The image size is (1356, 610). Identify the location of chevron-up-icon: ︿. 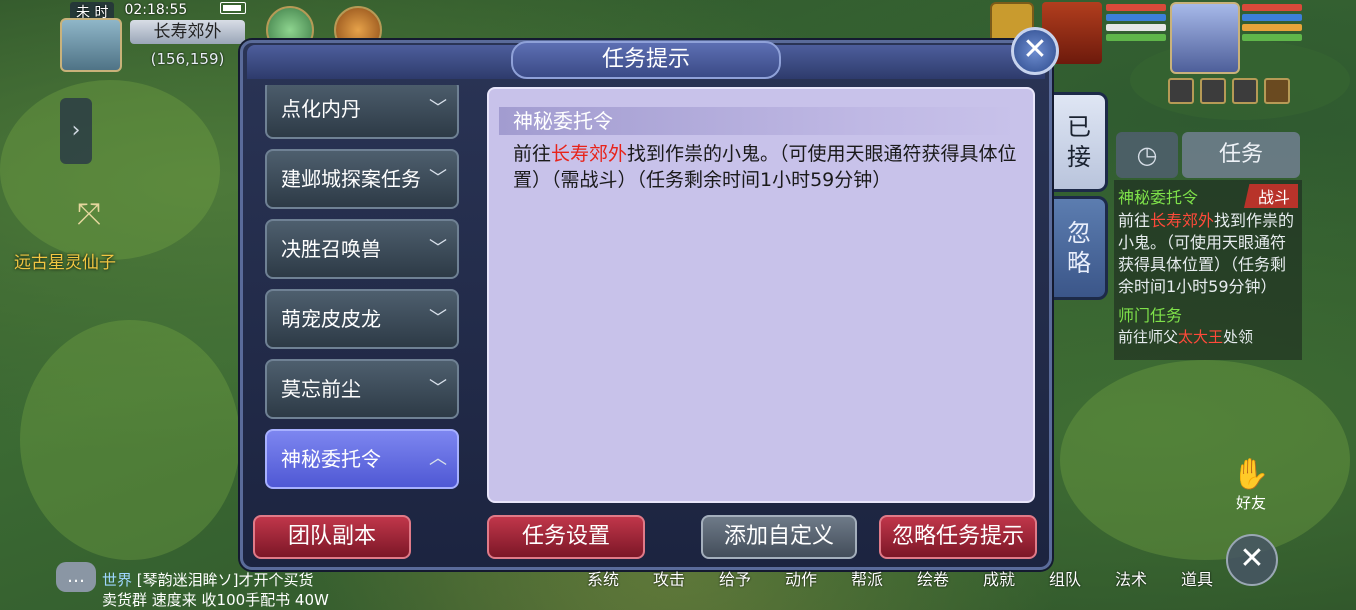
(438, 458).